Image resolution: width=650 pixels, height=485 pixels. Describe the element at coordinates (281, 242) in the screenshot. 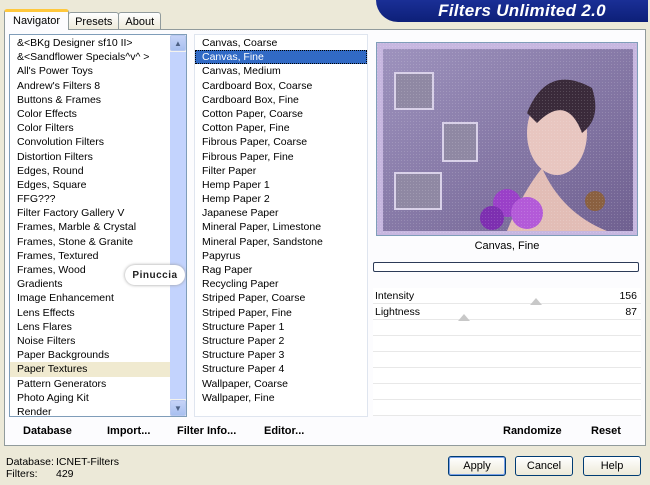

I see `filter-item: Mineral Paper, Sandstone` at that location.